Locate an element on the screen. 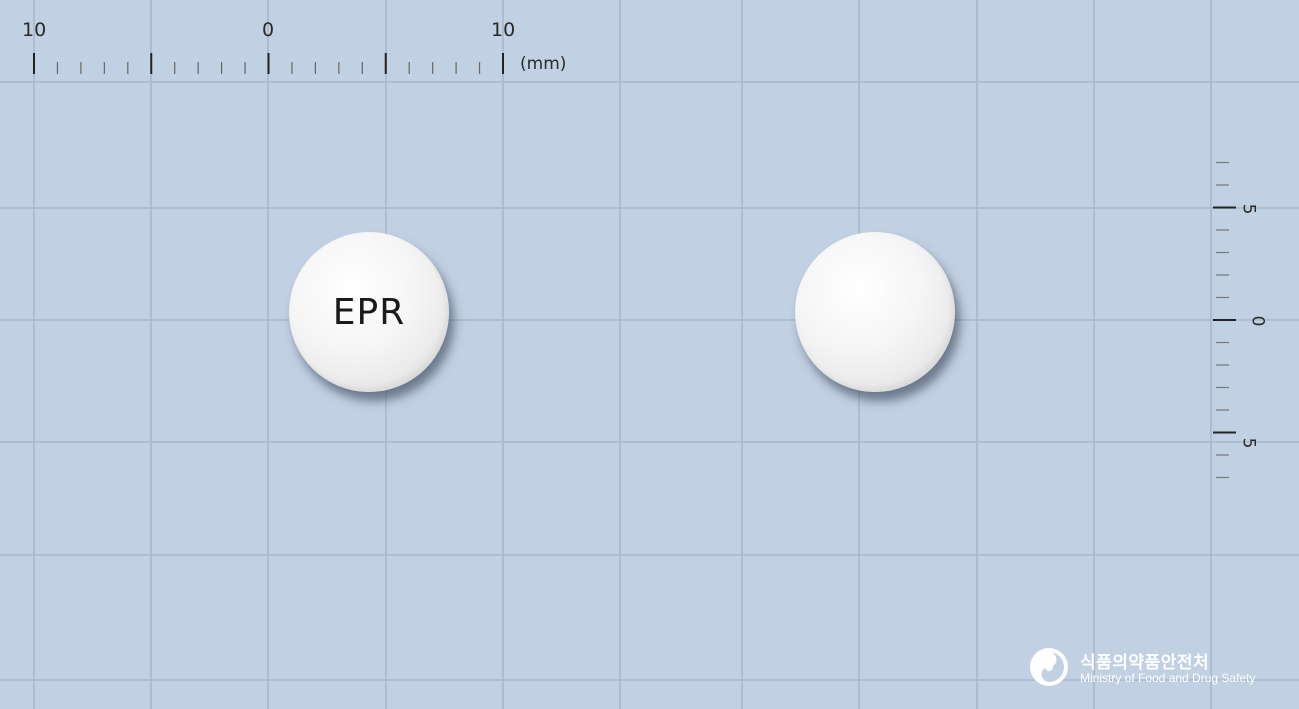 The image size is (1299, 709). pill-front: EPR is located at coordinates (369, 312).